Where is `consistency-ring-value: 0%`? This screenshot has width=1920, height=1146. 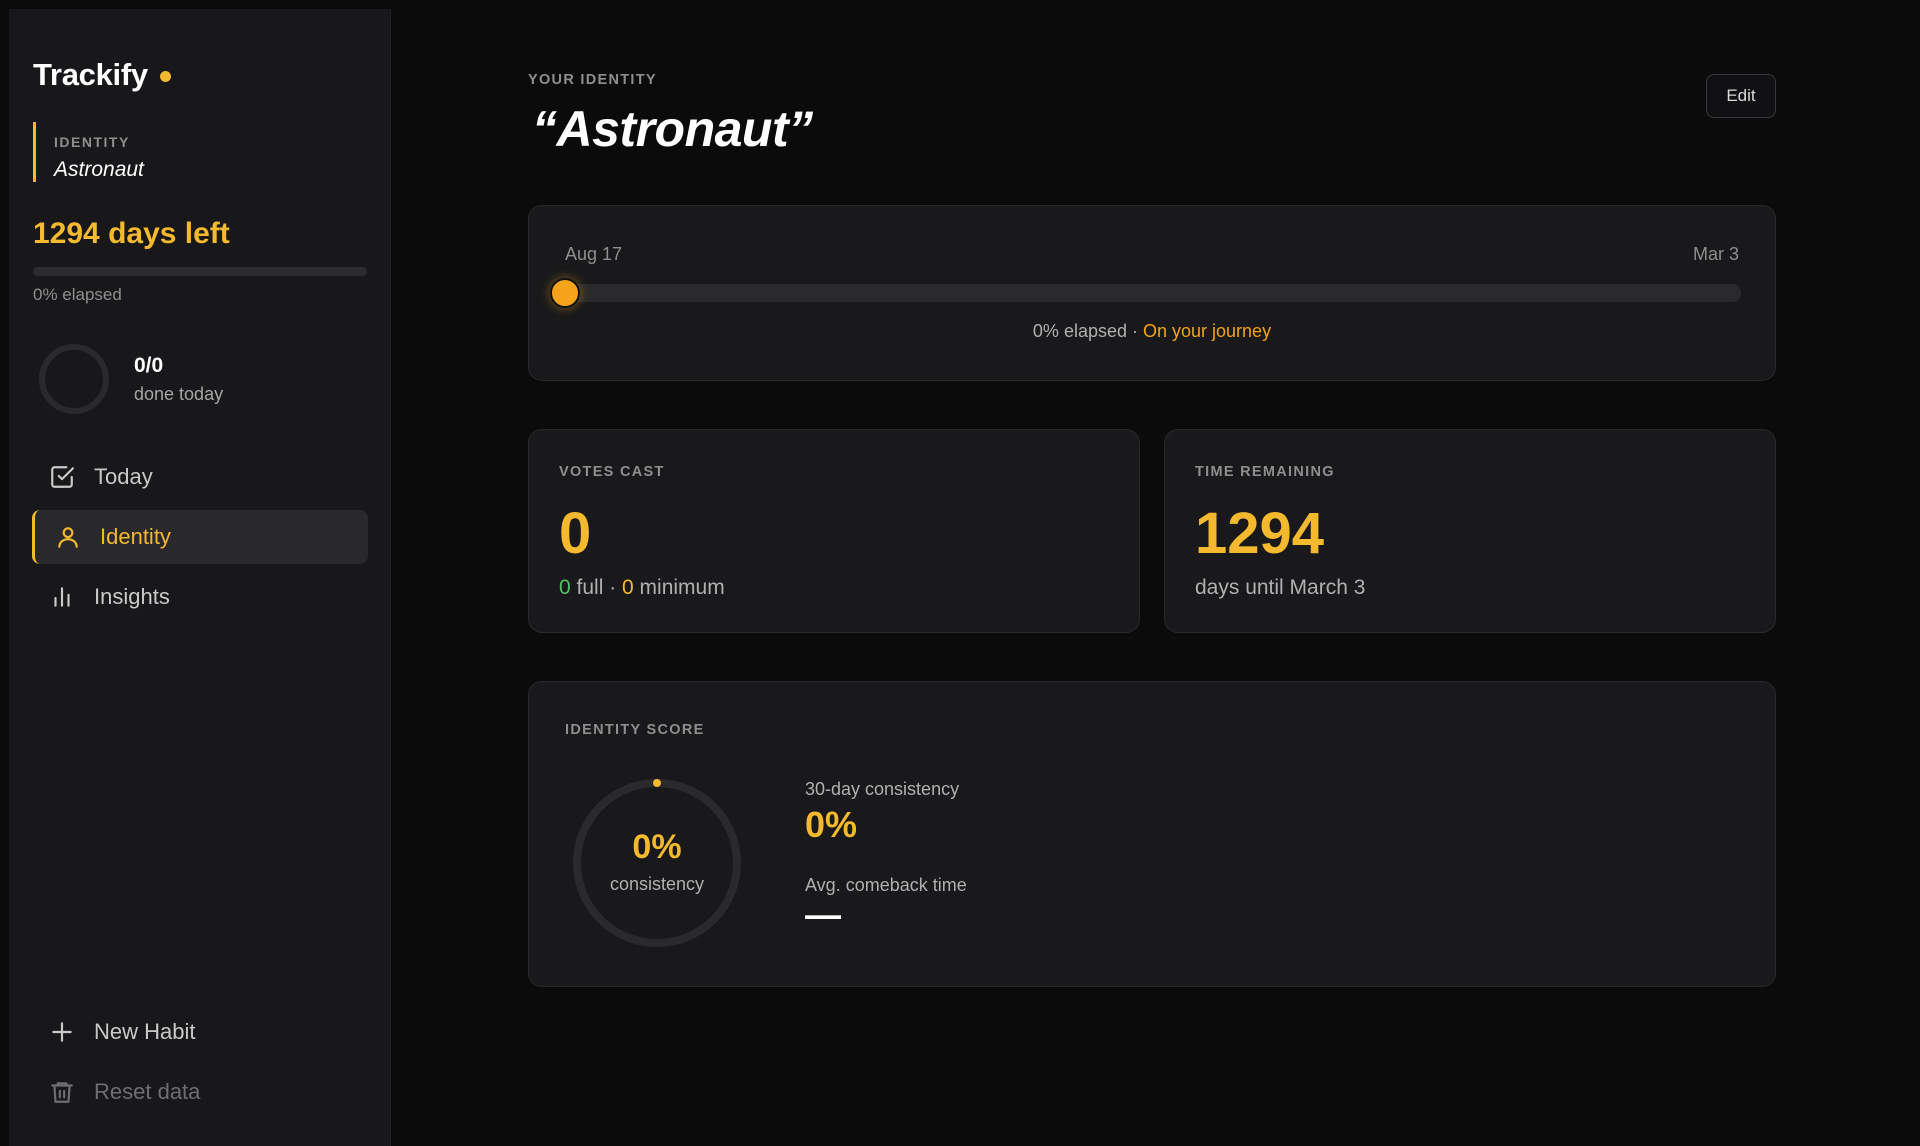 consistency-ring-value: 0% is located at coordinates (657, 847).